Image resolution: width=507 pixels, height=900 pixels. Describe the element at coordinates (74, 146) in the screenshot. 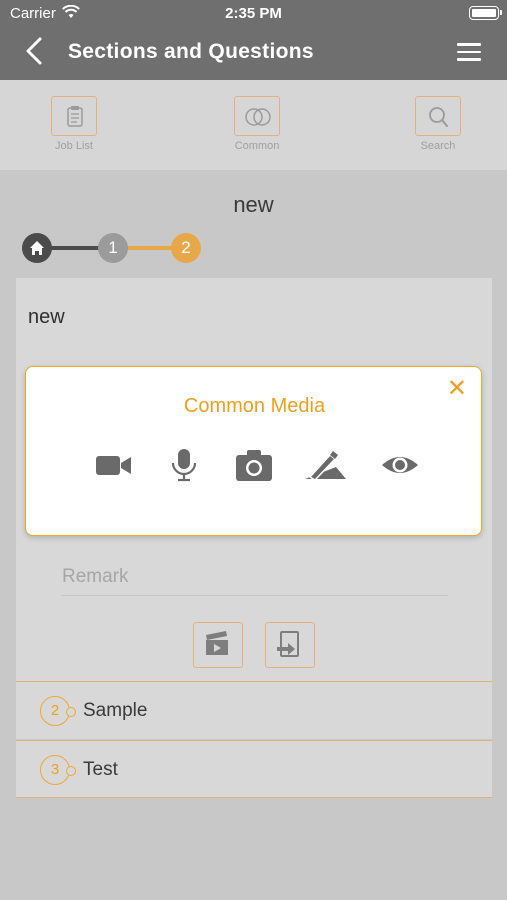

I see `job-list-label: Job List` at that location.